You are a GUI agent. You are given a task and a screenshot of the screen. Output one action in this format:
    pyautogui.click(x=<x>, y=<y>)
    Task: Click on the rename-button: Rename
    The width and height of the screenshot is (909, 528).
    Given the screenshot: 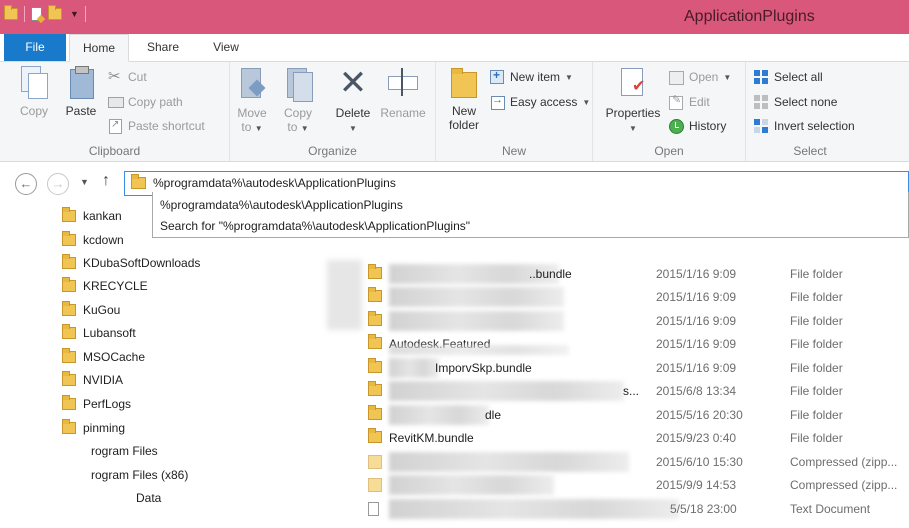 What is the action you would take?
    pyautogui.click(x=403, y=93)
    